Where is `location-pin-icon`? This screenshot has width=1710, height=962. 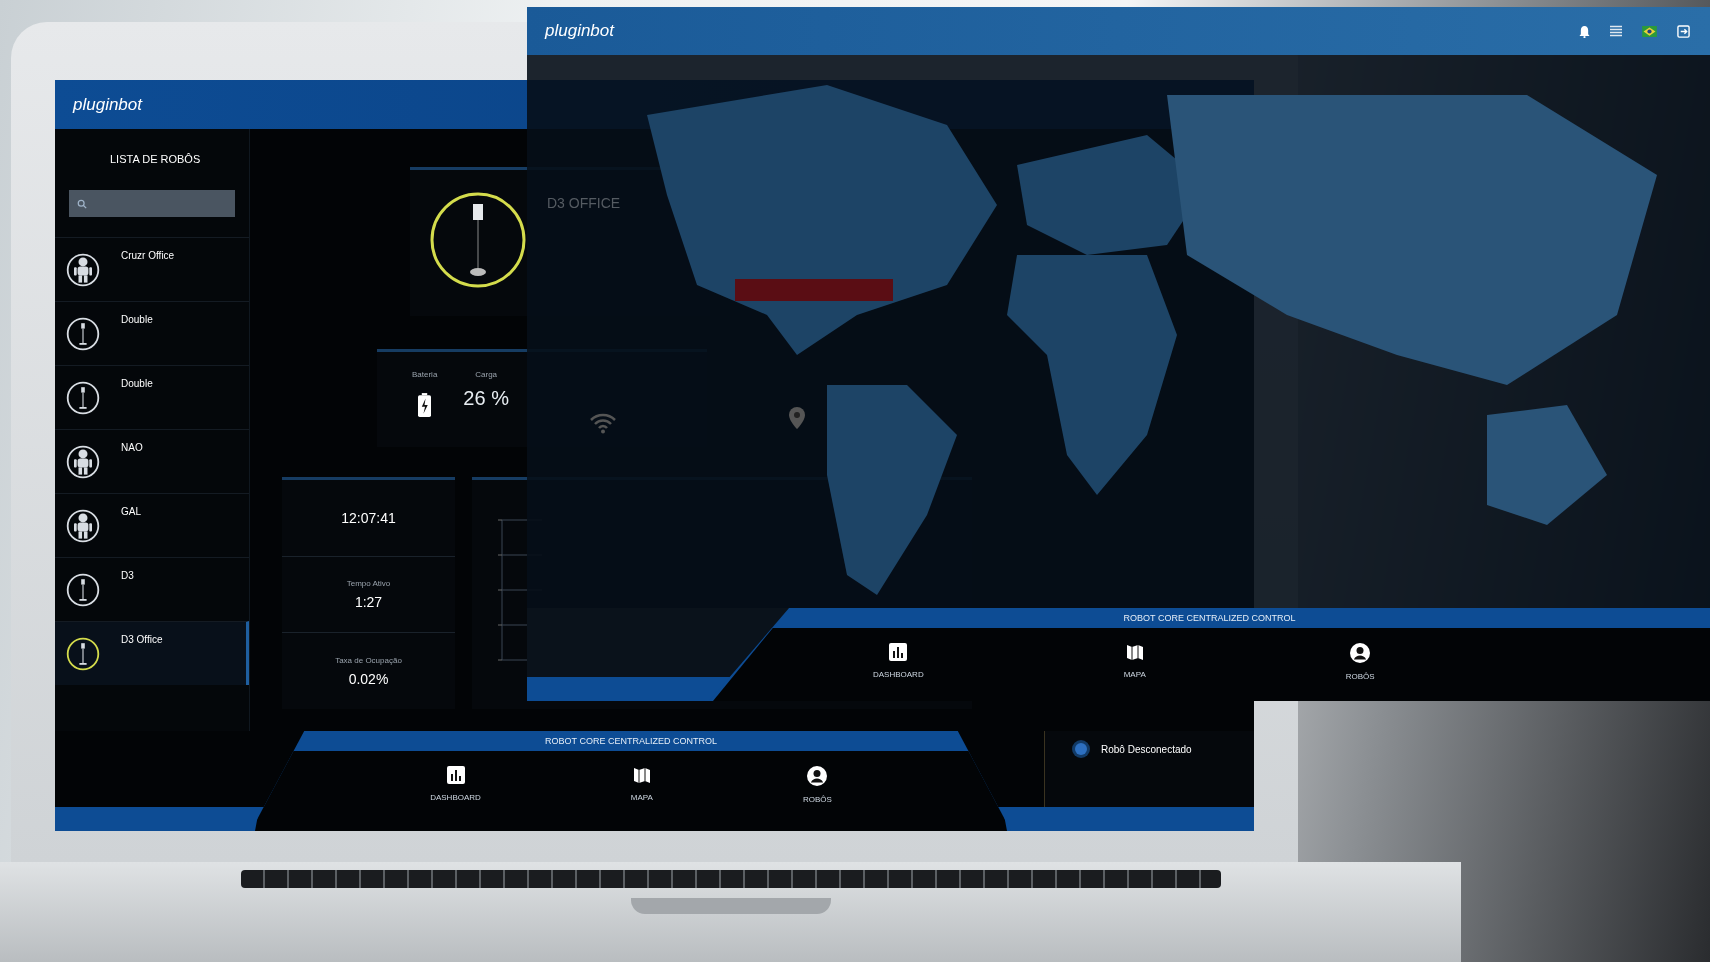
location-pin-icon is located at coordinates (797, 418).